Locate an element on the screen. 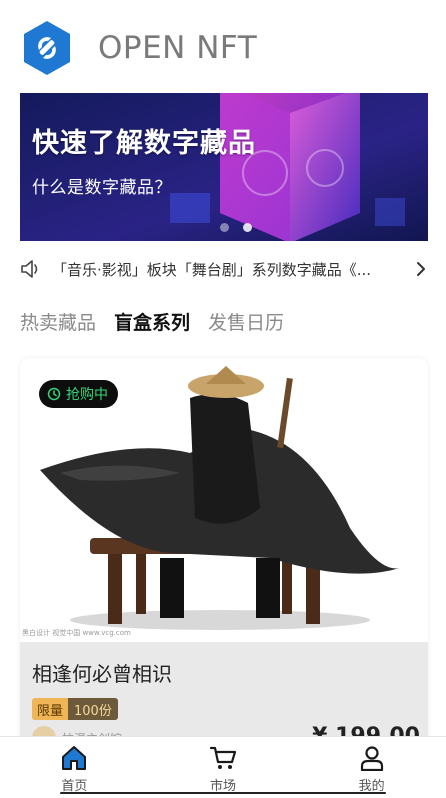 This screenshot has width=446, height=798. tabbar-item-profile: 我的 is located at coordinates (371, 767).